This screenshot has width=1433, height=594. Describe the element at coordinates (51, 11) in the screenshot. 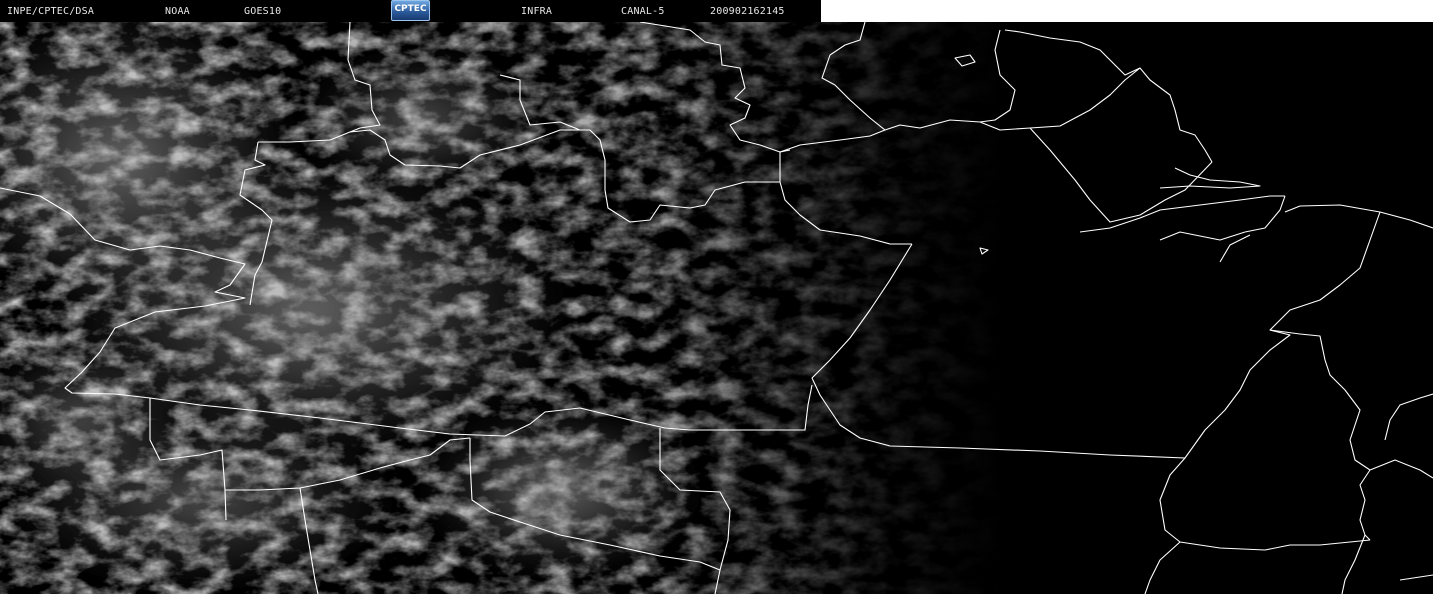

I see `organization-label: INPE/CPTEC/DSA` at that location.